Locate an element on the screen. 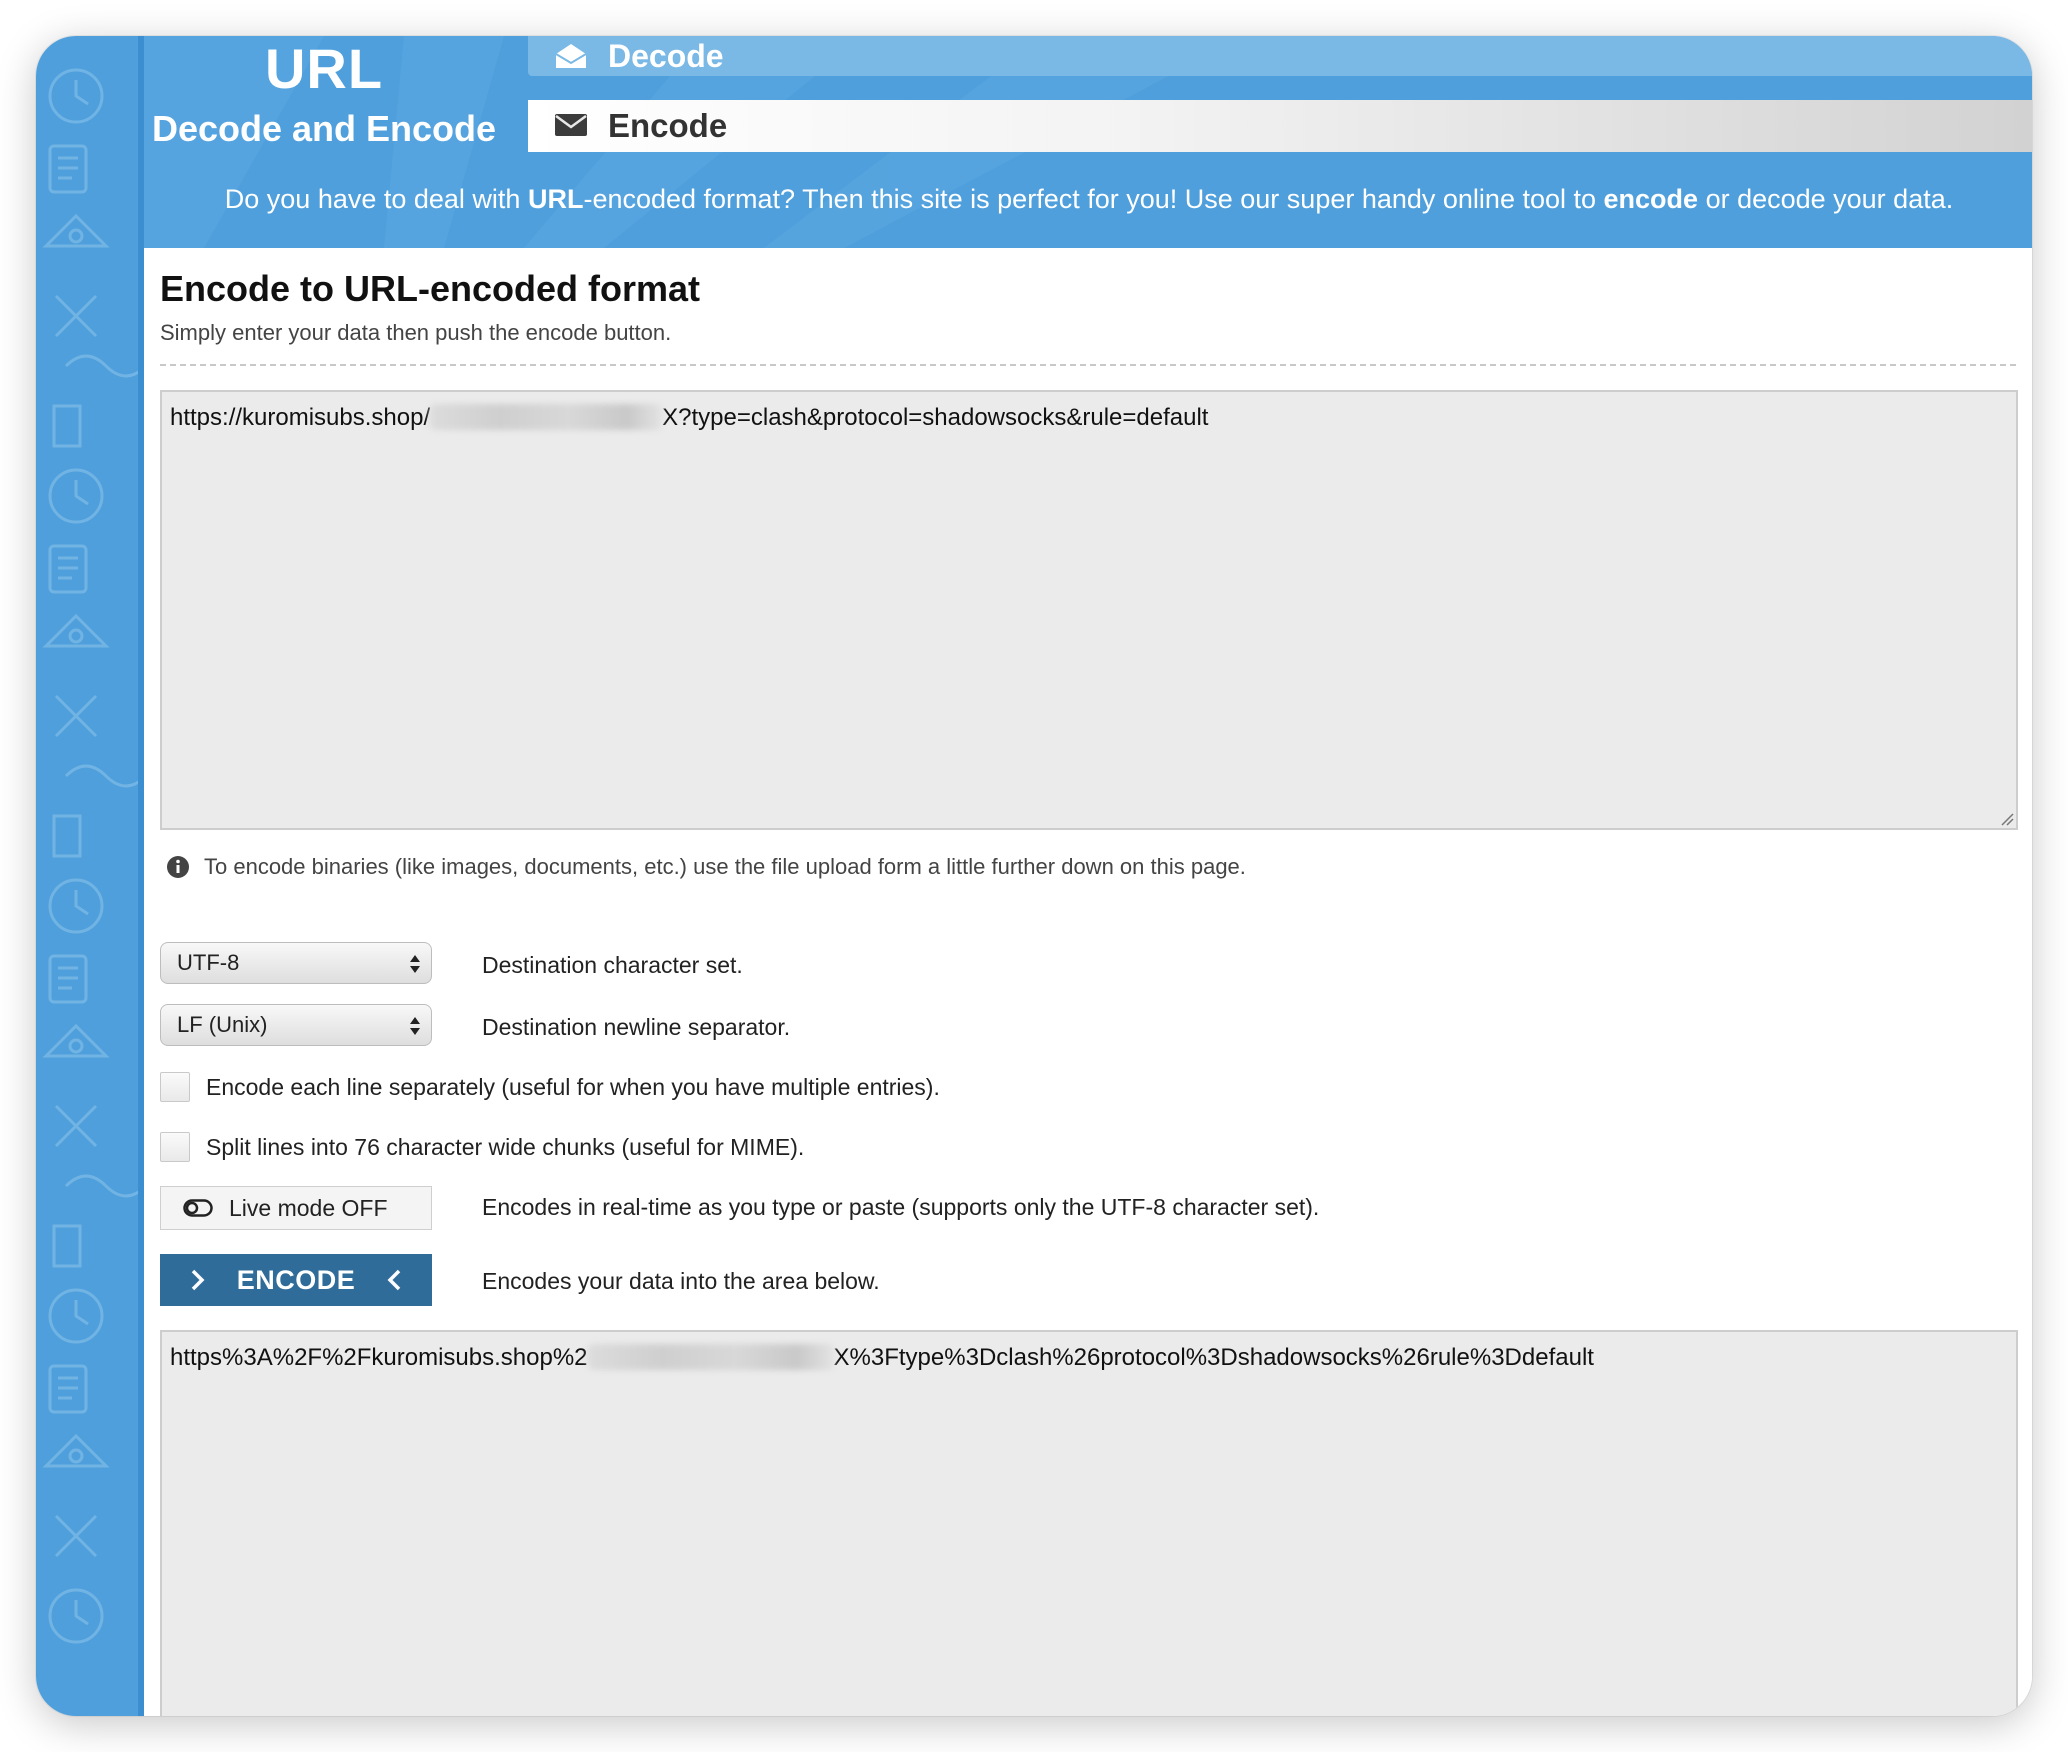  encode-each-line-checkbox is located at coordinates (175, 1087).